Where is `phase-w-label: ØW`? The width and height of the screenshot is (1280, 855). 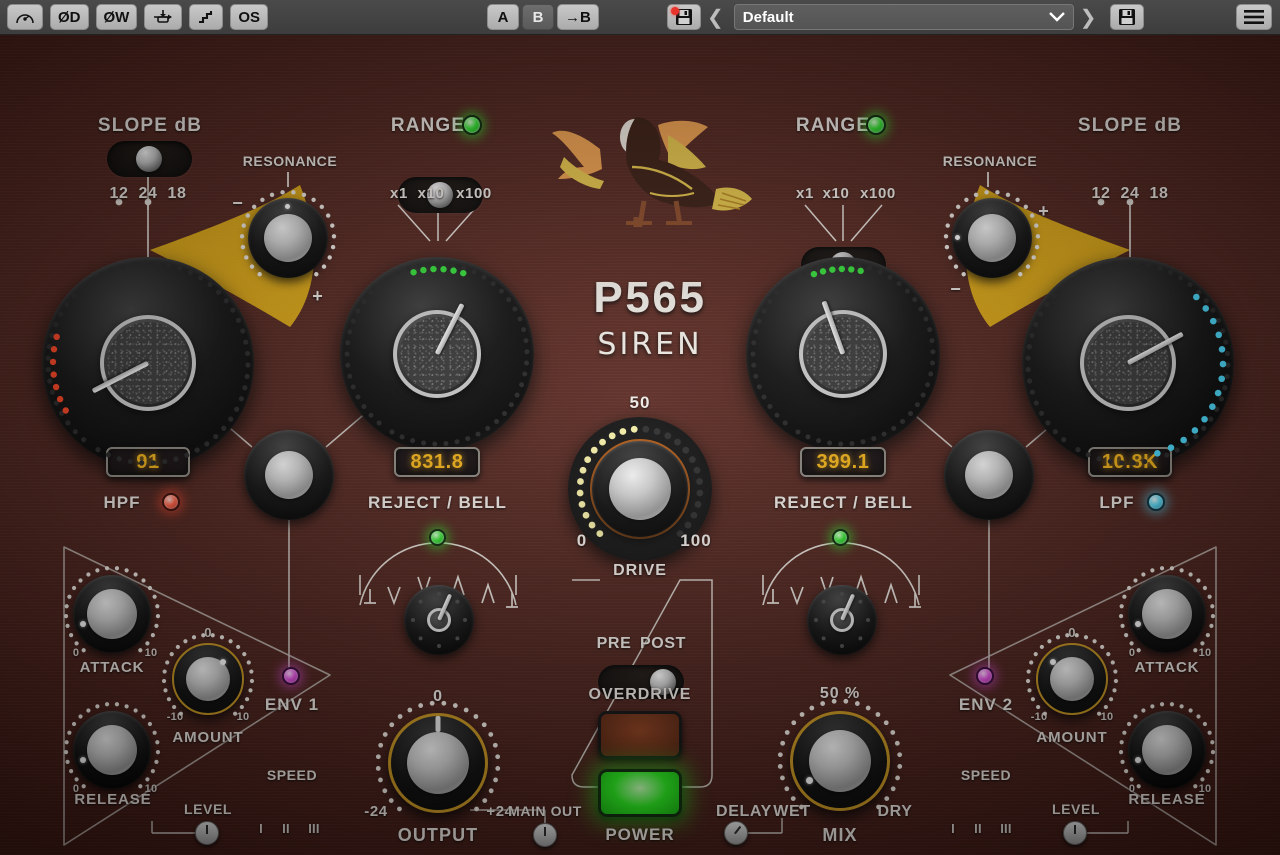
phase-w-label: ØW is located at coordinates (116, 17).